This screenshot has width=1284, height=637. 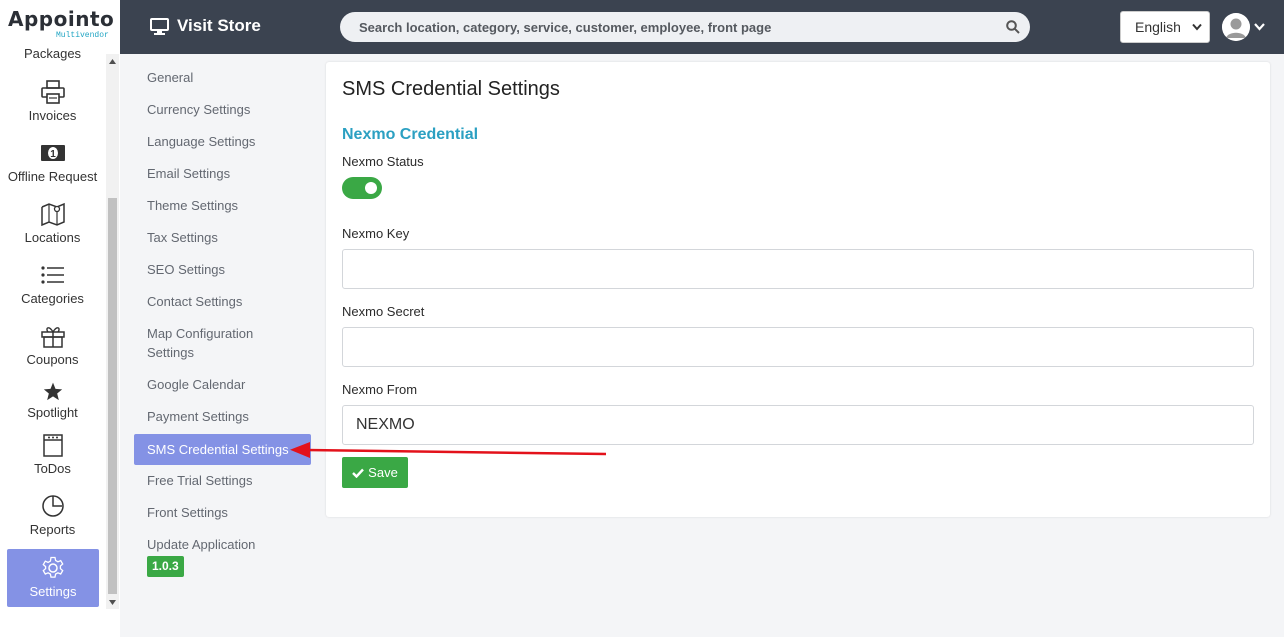 I want to click on printer-icon, so click(x=52, y=92).